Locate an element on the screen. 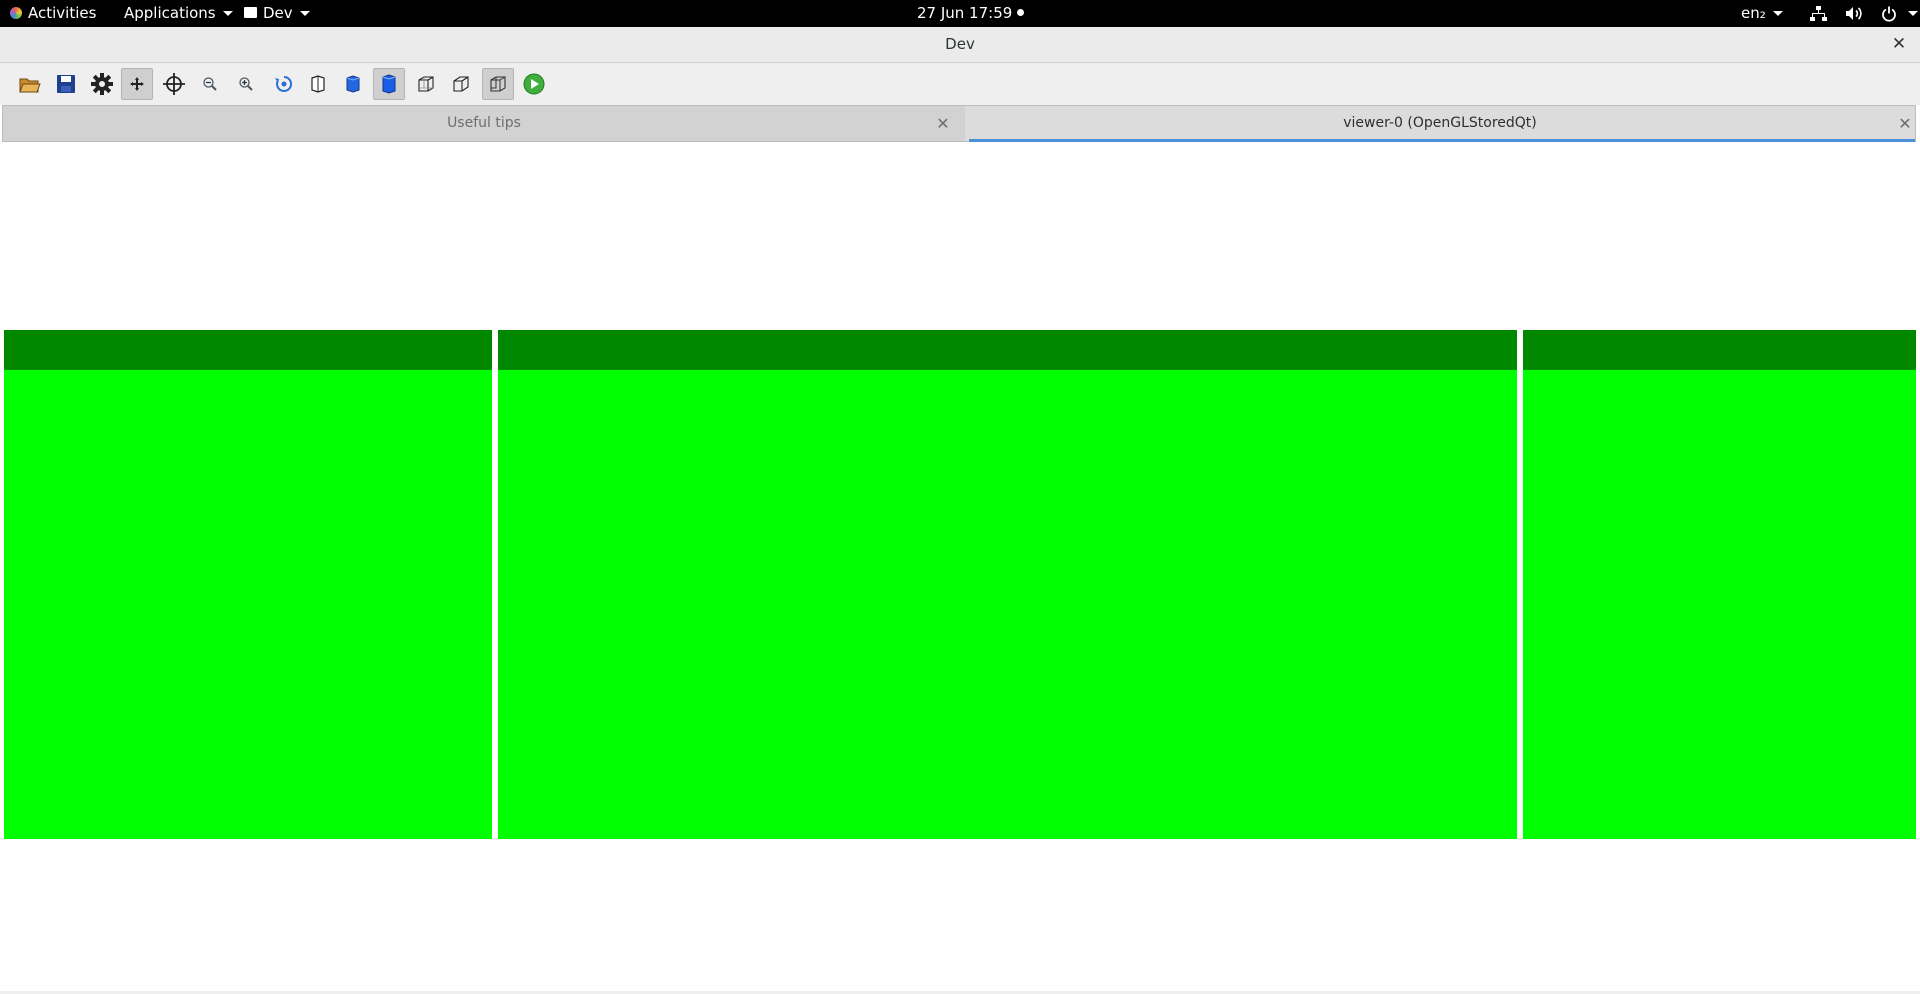 The image size is (1920, 994). tab-useful-tips: Useful tips ✕ is located at coordinates (484, 123).